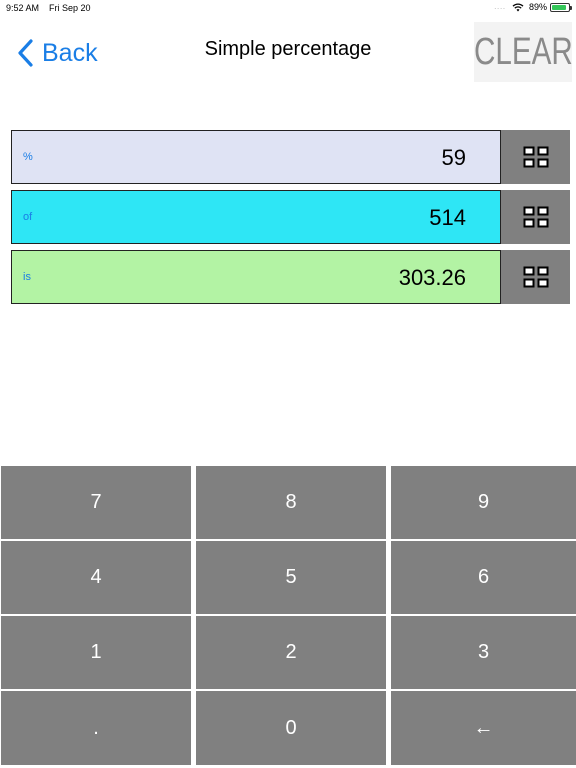 The height and width of the screenshot is (768, 576). I want to click on of-row: of 514, so click(290, 217).